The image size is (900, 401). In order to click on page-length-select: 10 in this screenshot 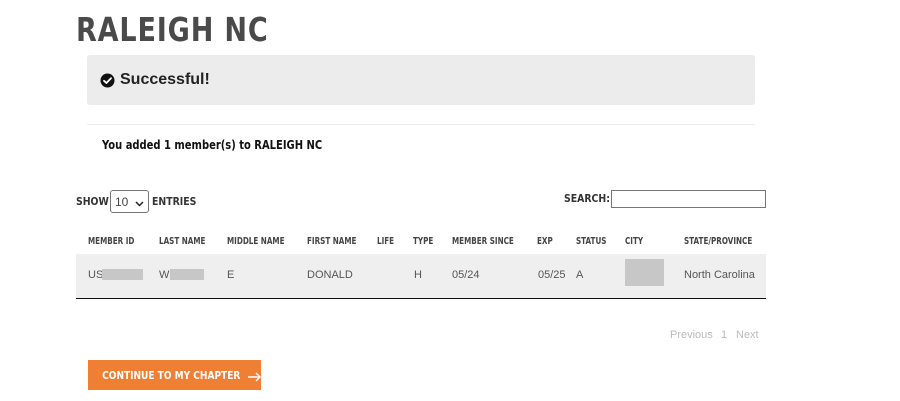, I will do `click(129, 201)`.